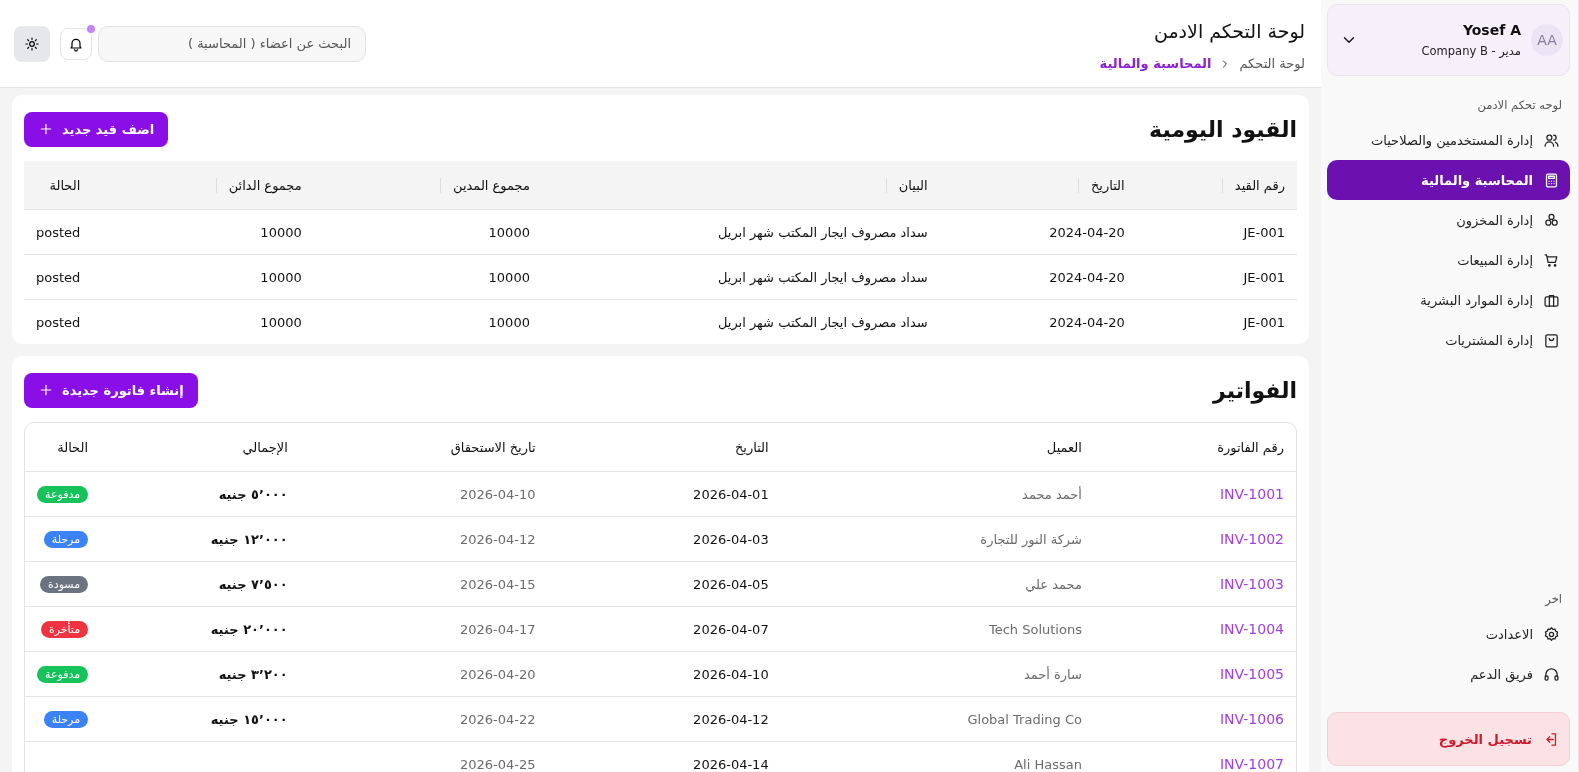  What do you see at coordinates (423, 628) in the screenshot?
I see `table-cell: 2026-04-17` at bounding box center [423, 628].